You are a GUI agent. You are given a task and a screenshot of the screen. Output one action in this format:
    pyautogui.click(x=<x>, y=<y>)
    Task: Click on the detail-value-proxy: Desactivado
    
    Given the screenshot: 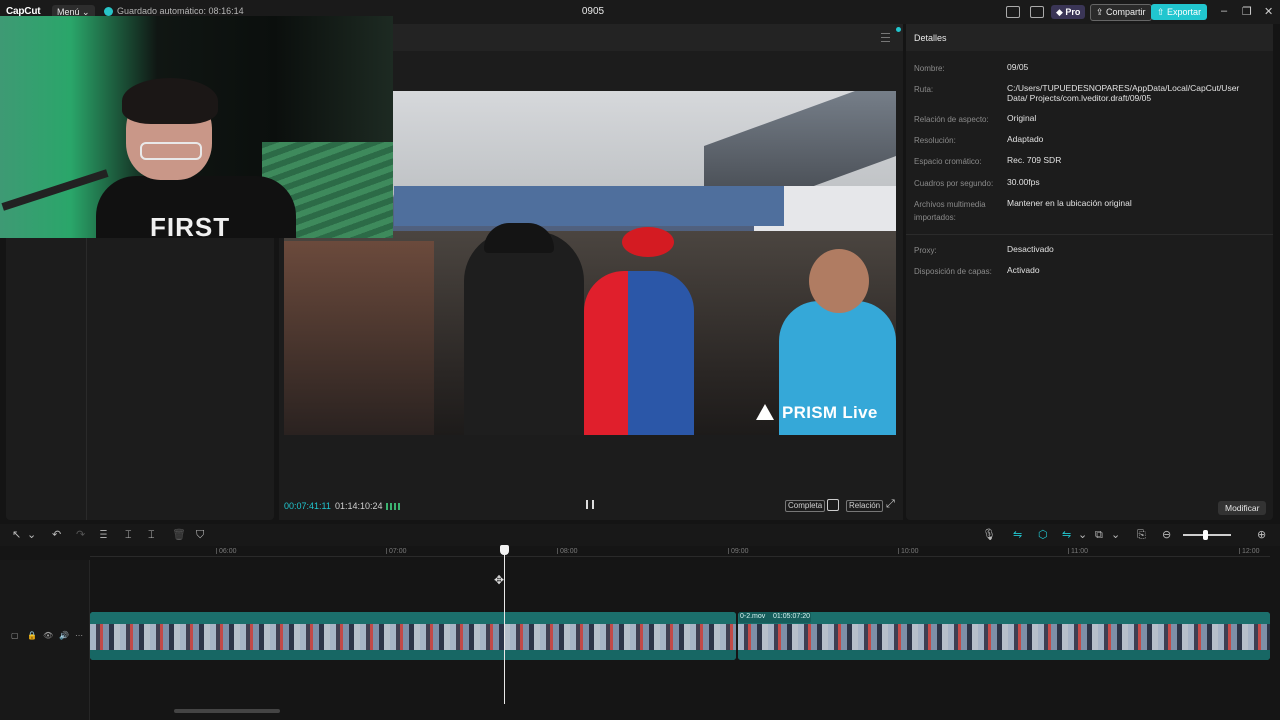 What is the action you would take?
    pyautogui.click(x=1030, y=249)
    